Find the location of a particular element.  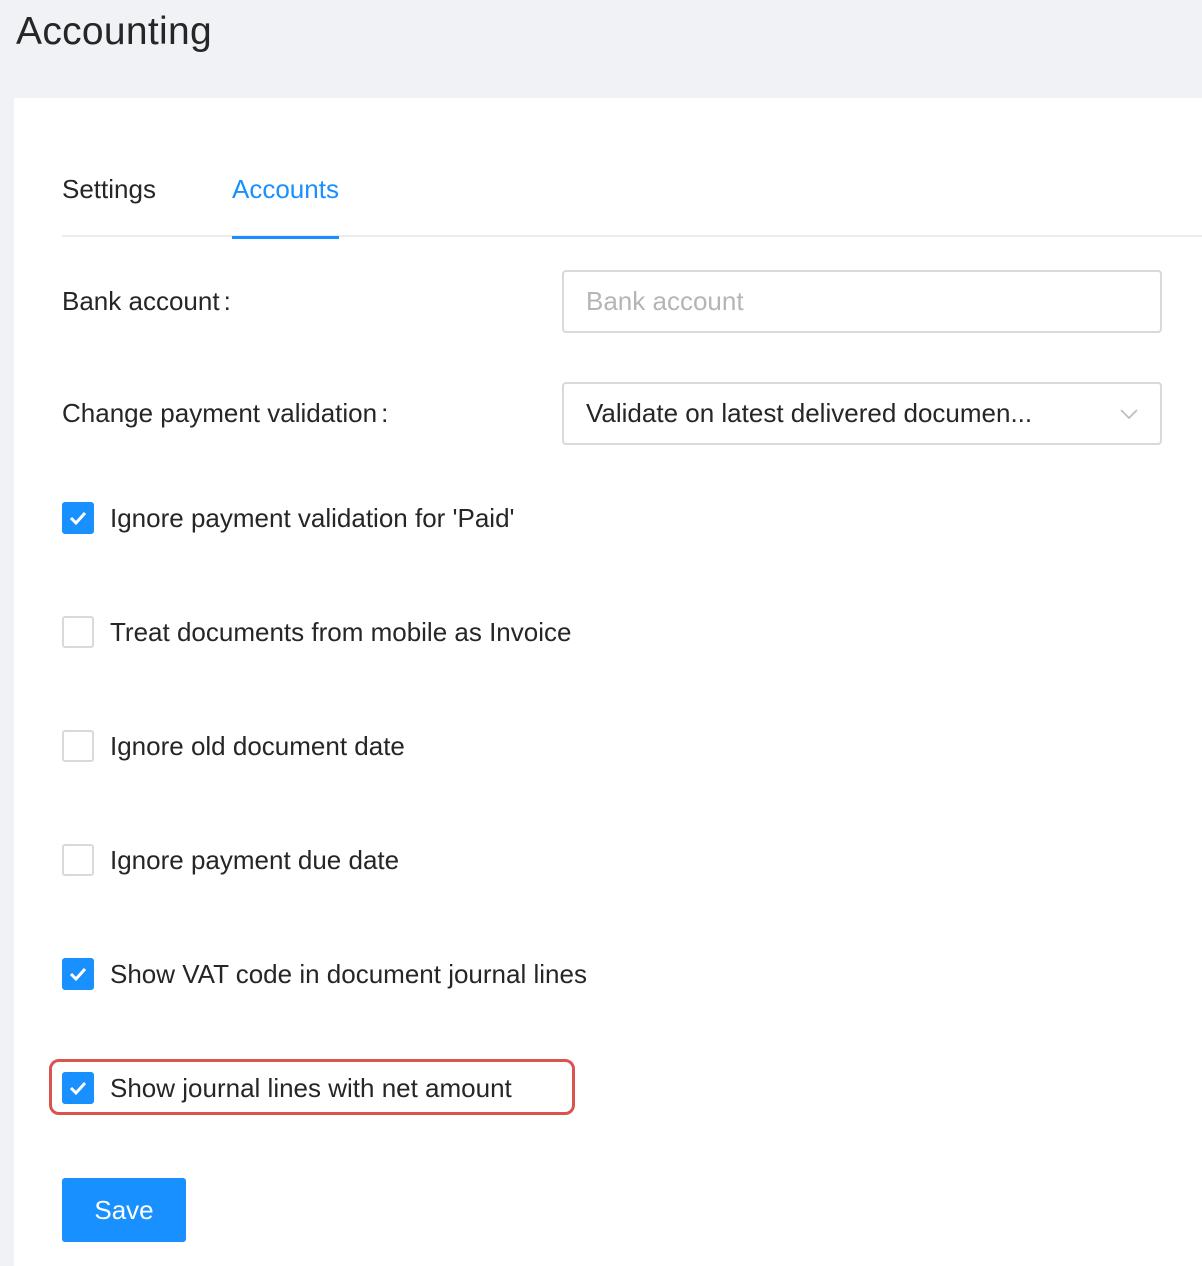

show-vat-code-checkbox-row: Show VAT code in document journal lines is located at coordinates (324, 974).